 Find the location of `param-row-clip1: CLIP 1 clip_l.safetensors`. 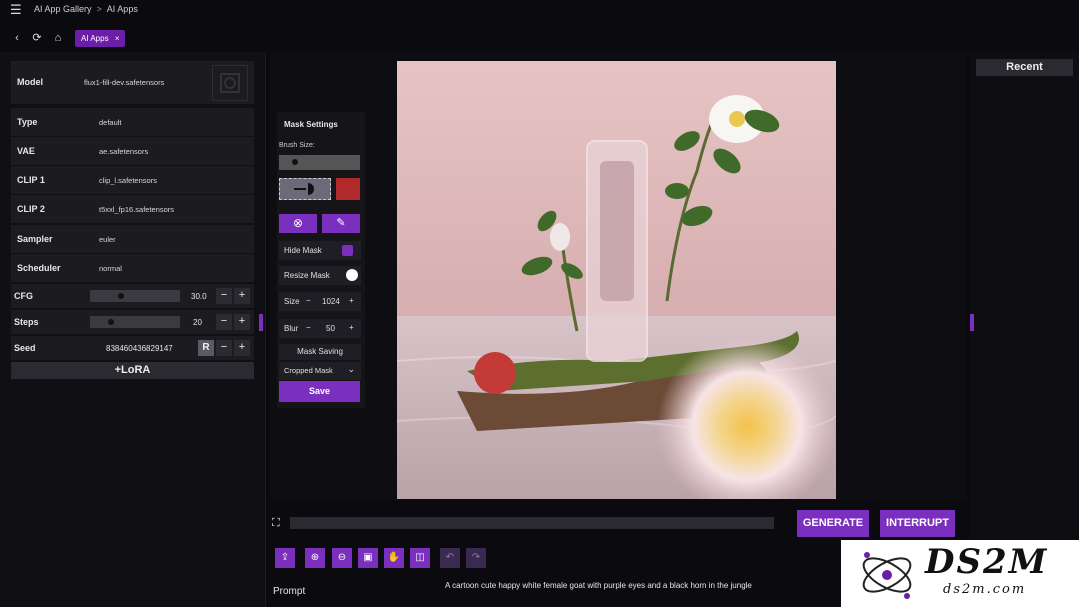

param-row-clip1: CLIP 1 clip_l.safetensors is located at coordinates (132, 180).